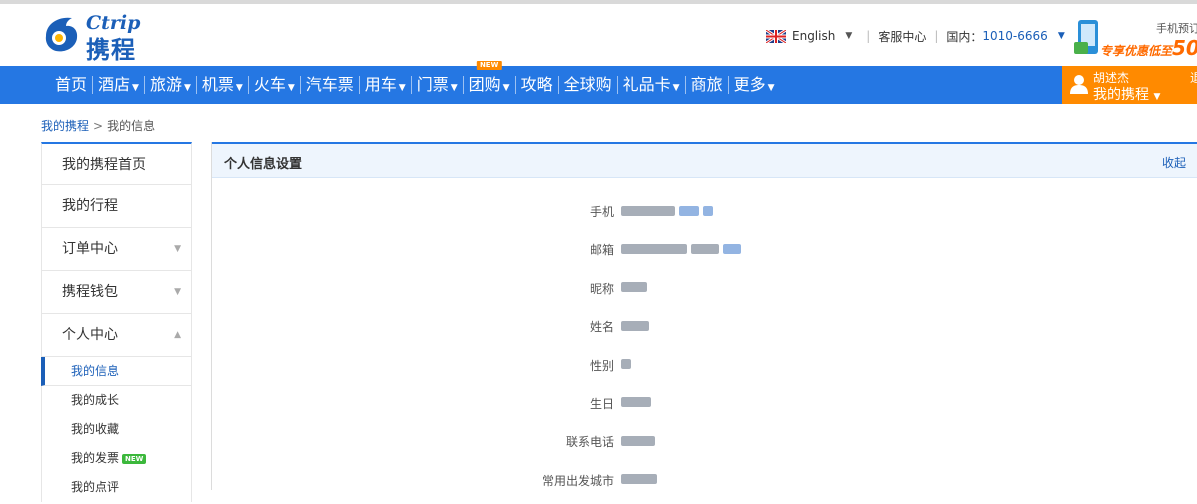 The width and height of the screenshot is (1197, 504). What do you see at coordinates (776, 36) in the screenshot?
I see `uk-flag-icon` at bounding box center [776, 36].